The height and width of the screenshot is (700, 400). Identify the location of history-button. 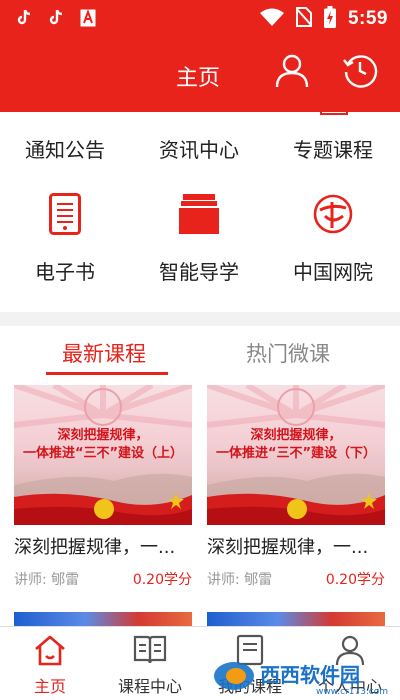
(360, 72).